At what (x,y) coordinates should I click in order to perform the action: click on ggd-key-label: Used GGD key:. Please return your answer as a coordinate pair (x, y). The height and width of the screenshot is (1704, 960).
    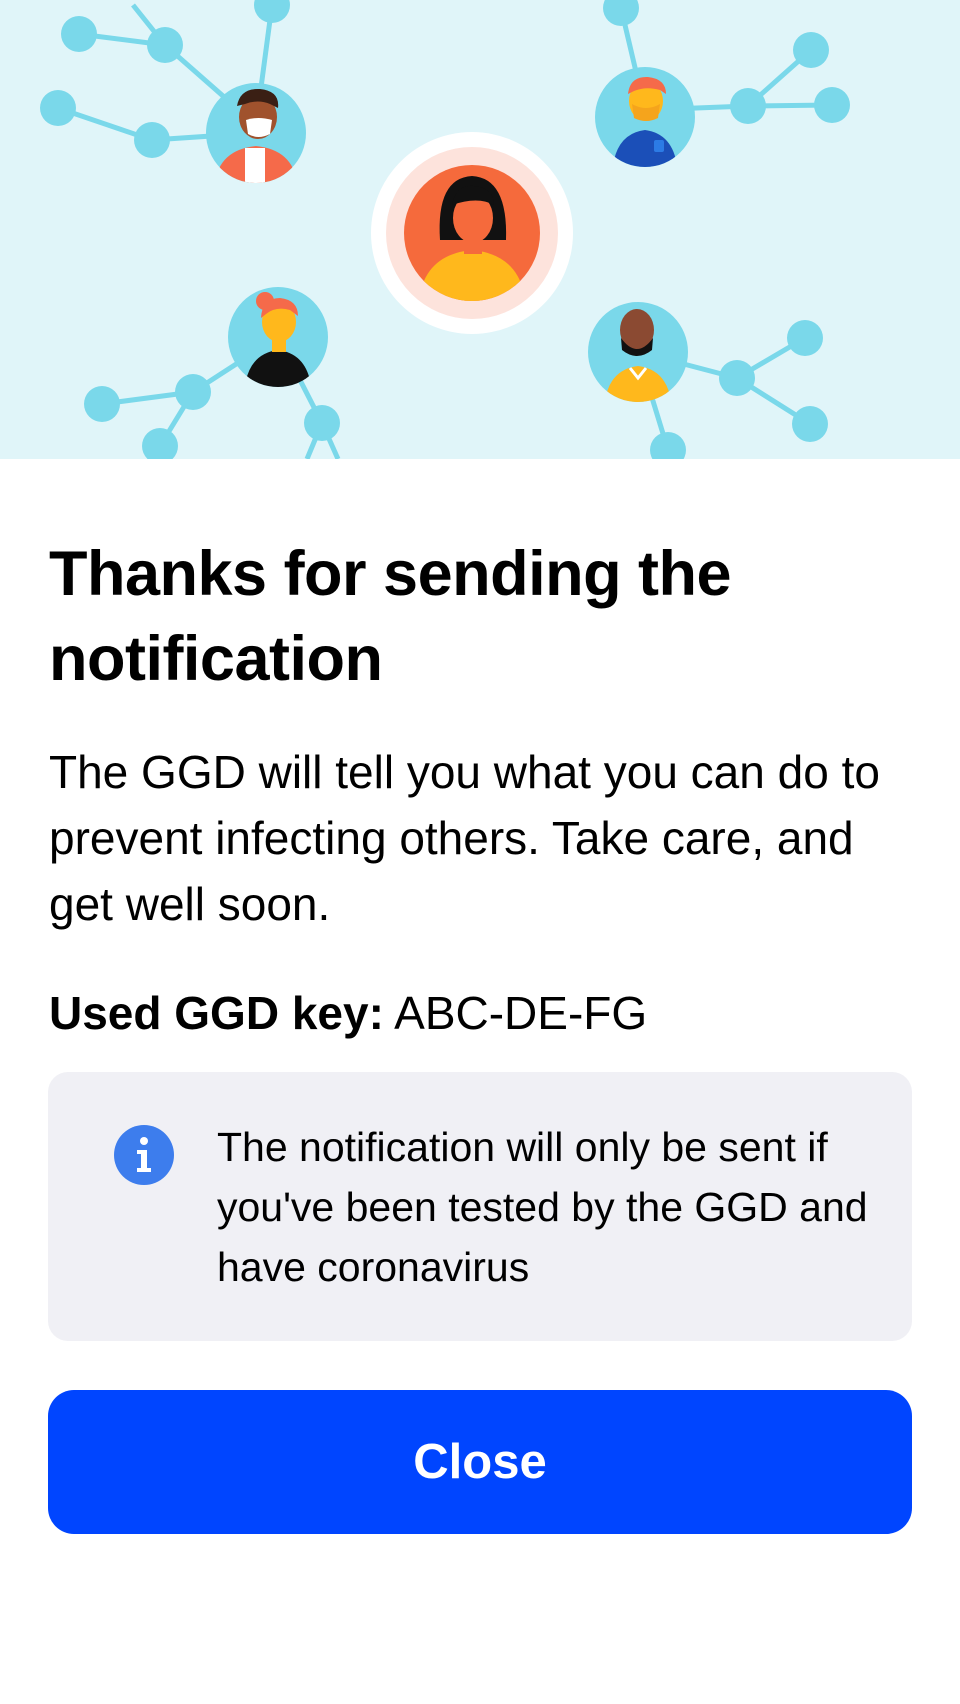
    Looking at the image, I should click on (216, 1013).